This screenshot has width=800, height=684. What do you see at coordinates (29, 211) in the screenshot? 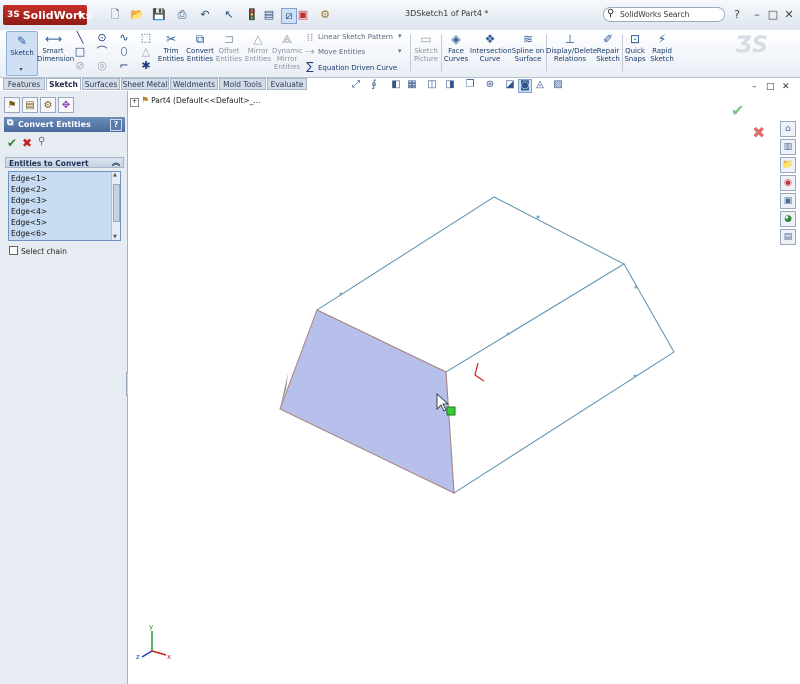
I see `list-item: Edge<4>` at bounding box center [29, 211].